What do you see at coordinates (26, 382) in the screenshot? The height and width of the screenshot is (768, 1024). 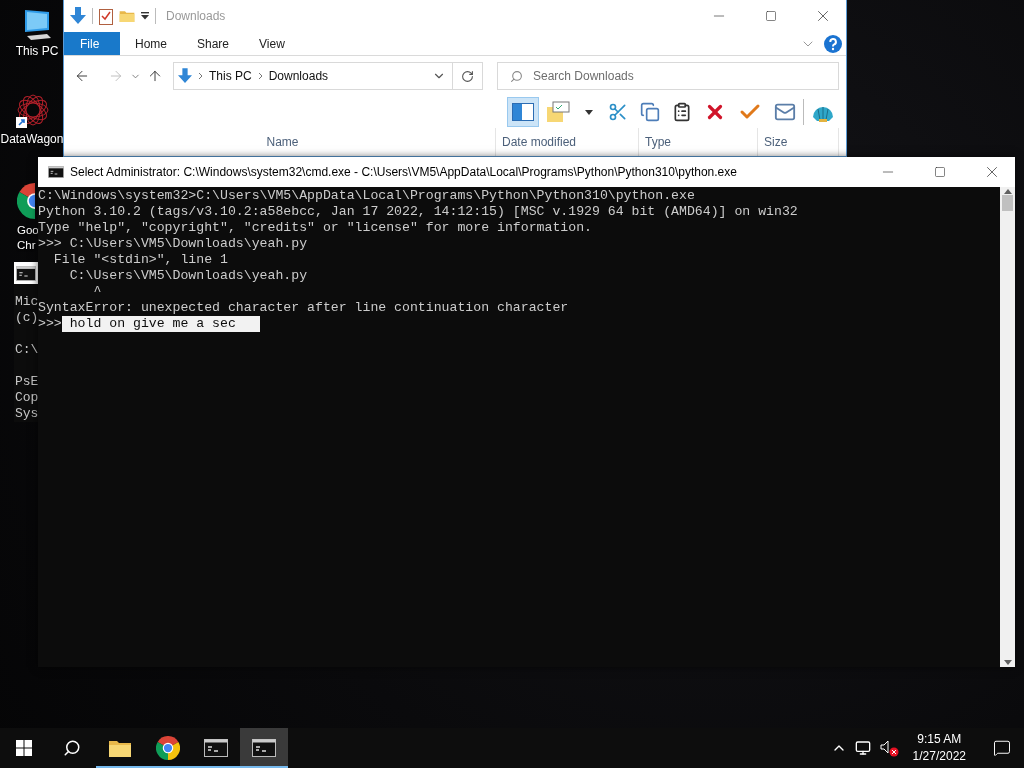 I see `console-line: PsE` at bounding box center [26, 382].